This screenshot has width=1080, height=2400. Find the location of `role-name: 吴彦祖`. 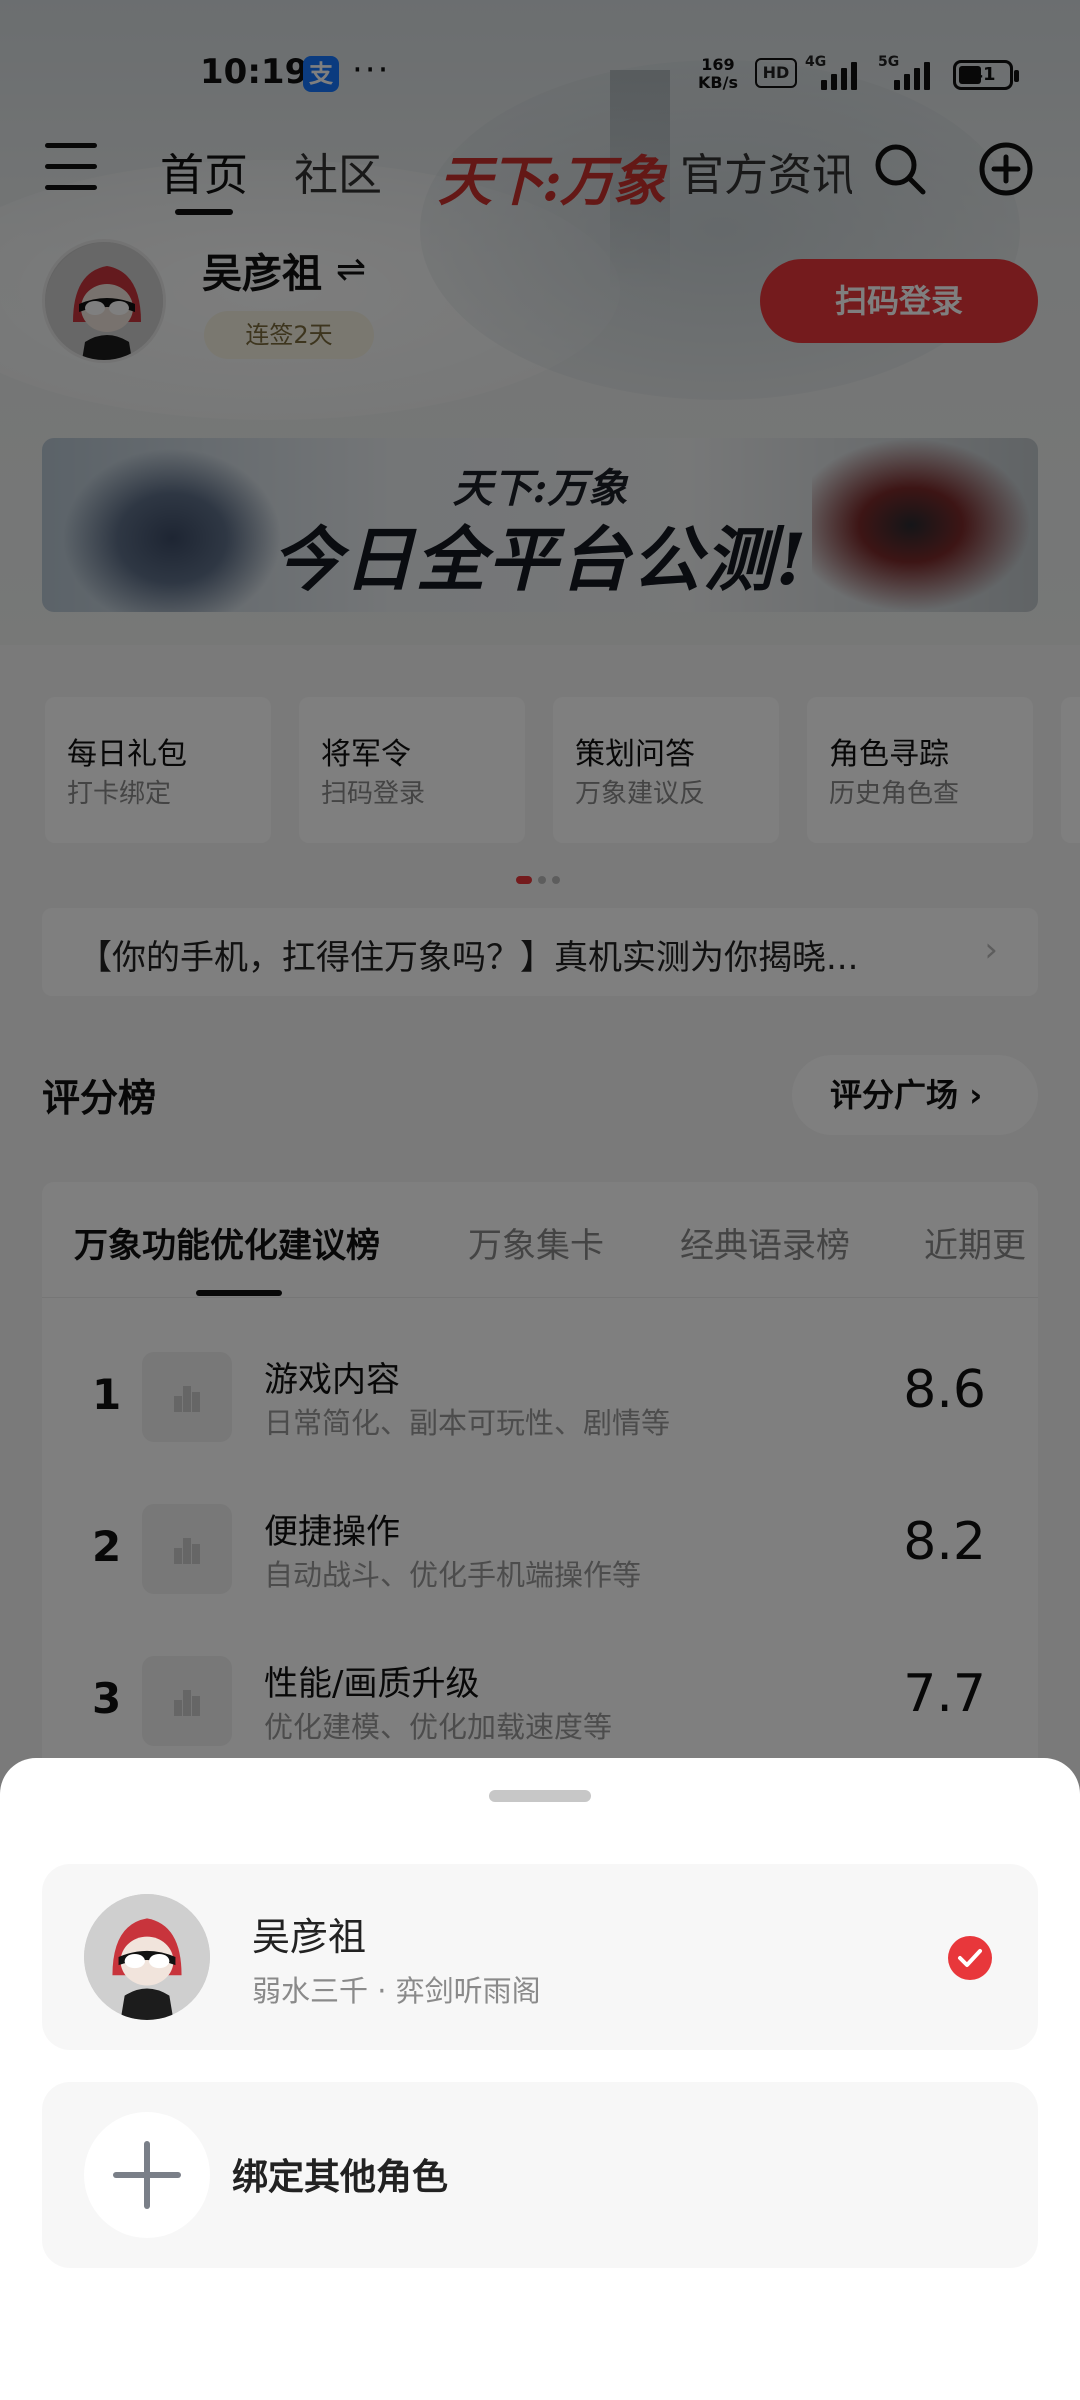

role-name: 吴彦祖 is located at coordinates (309, 1937).